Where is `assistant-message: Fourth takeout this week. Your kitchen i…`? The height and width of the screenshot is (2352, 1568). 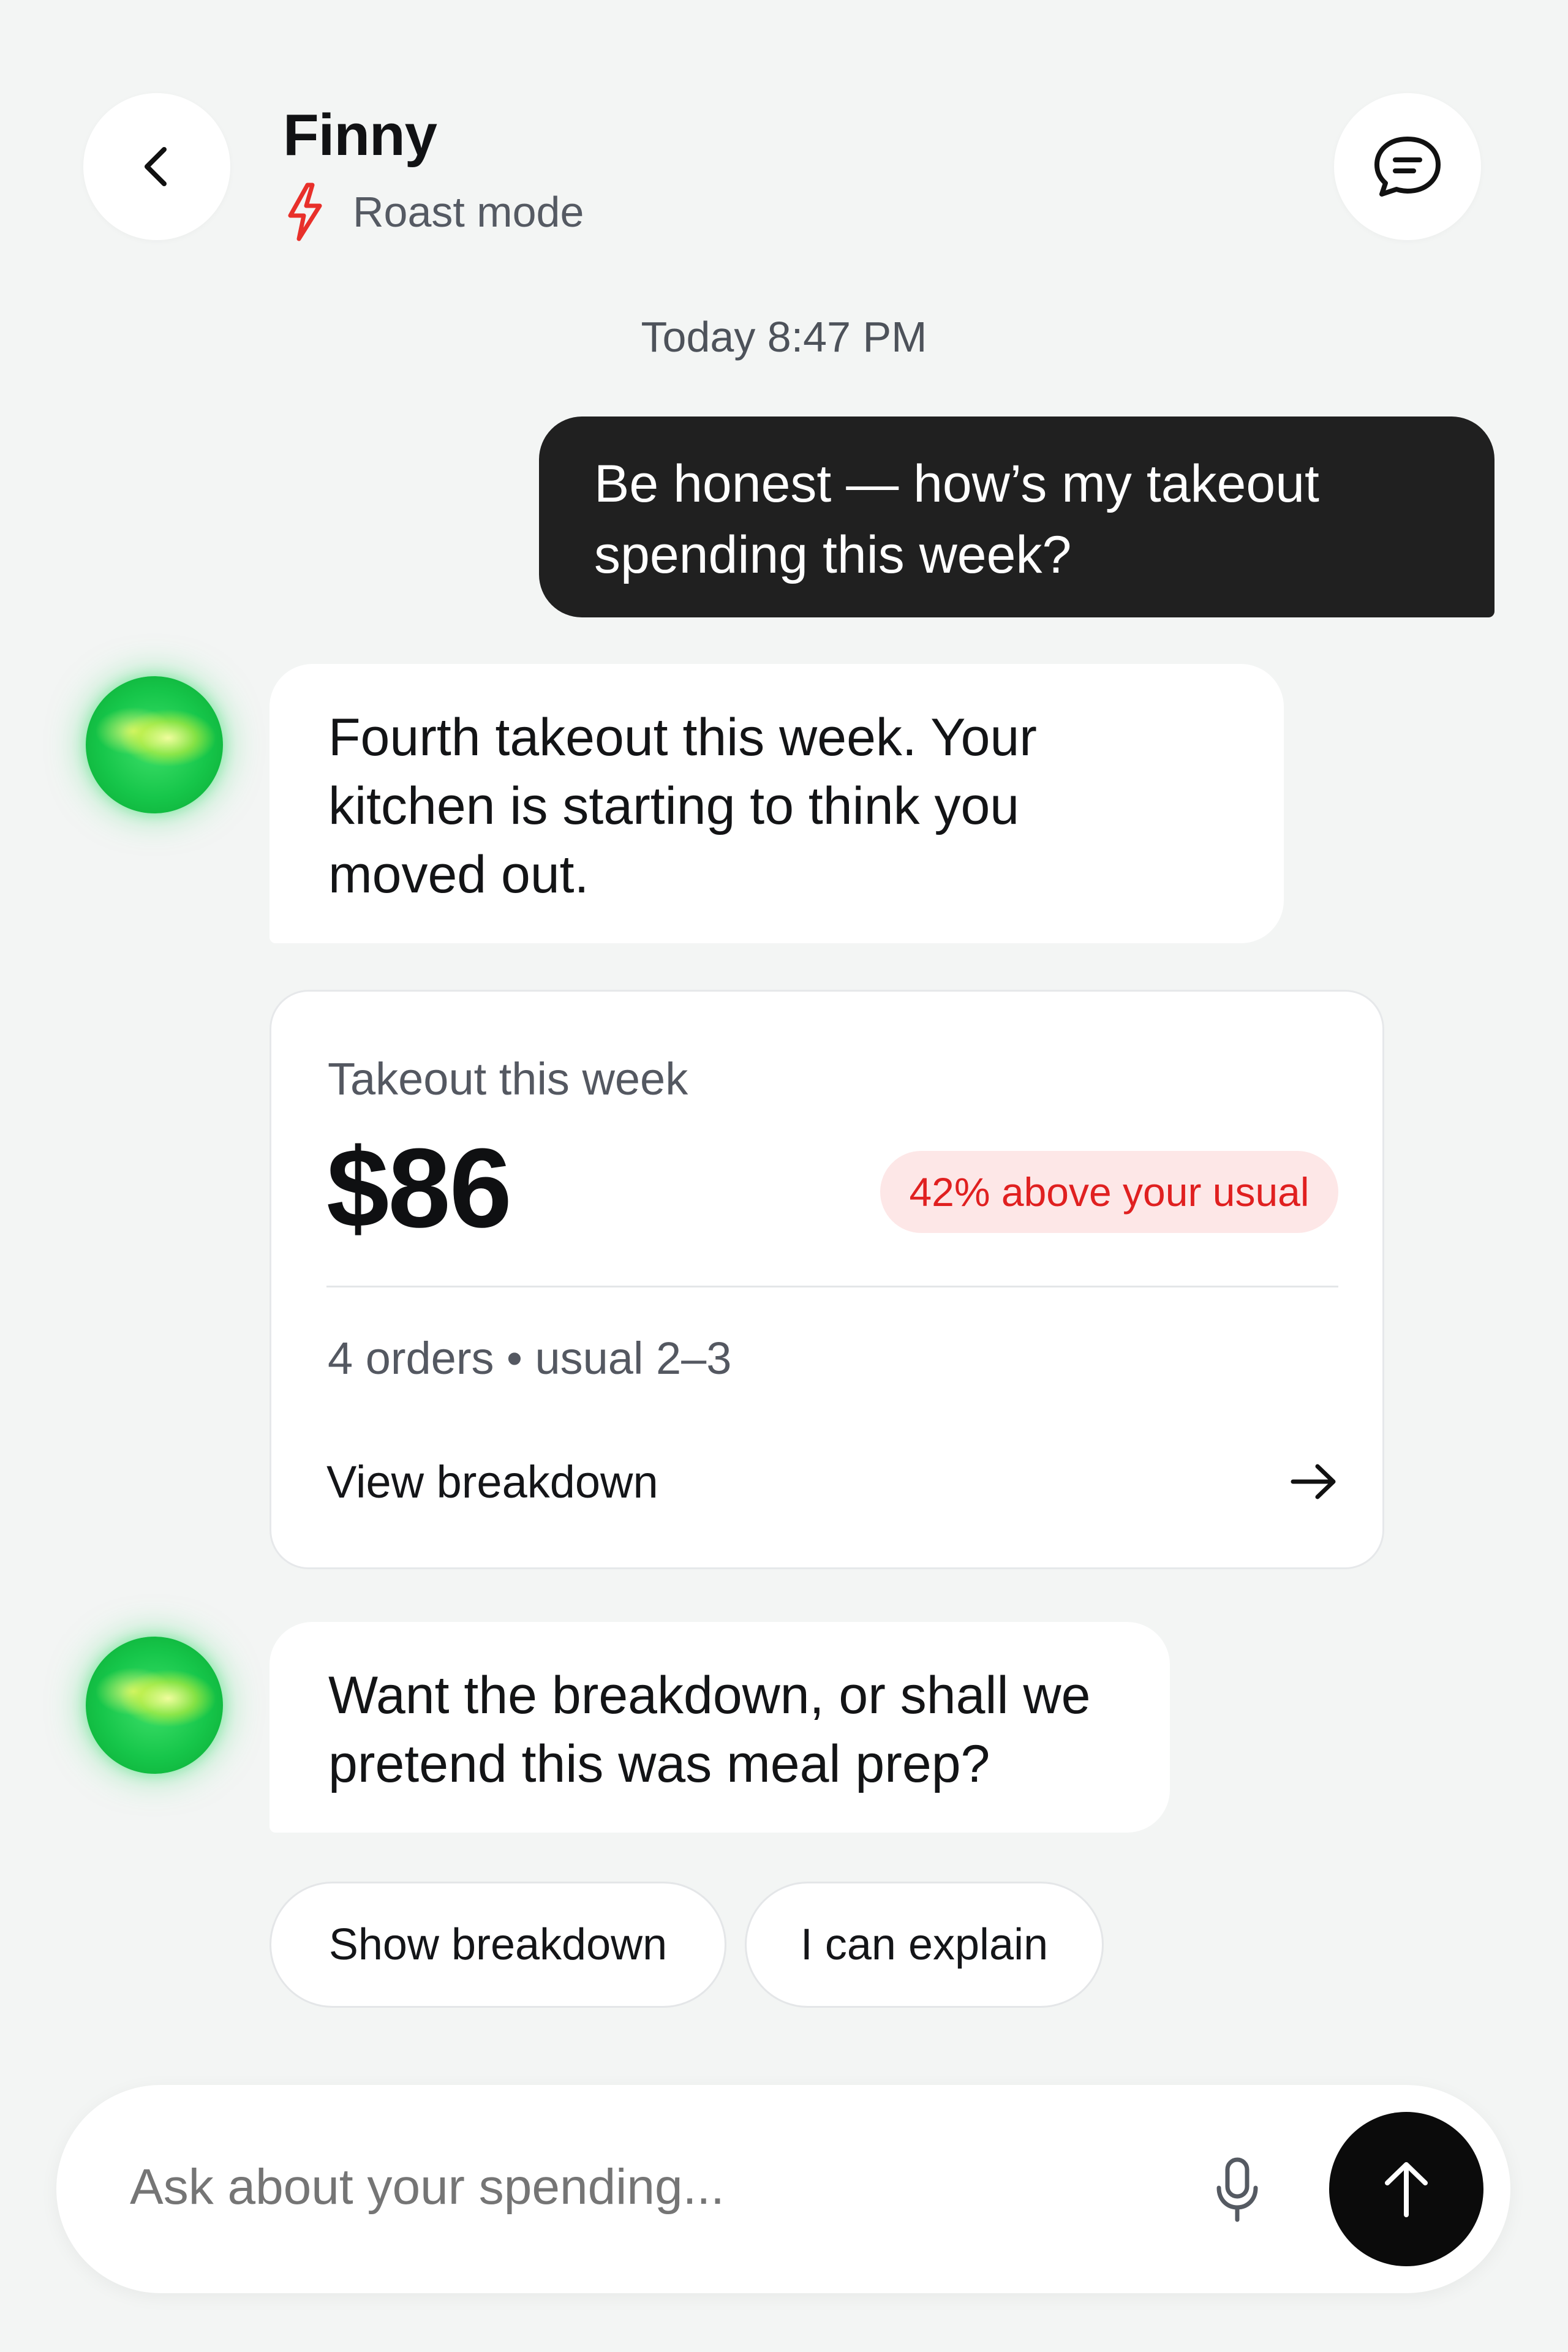 assistant-message: Fourth takeout this week. Your kitchen i… is located at coordinates (777, 804).